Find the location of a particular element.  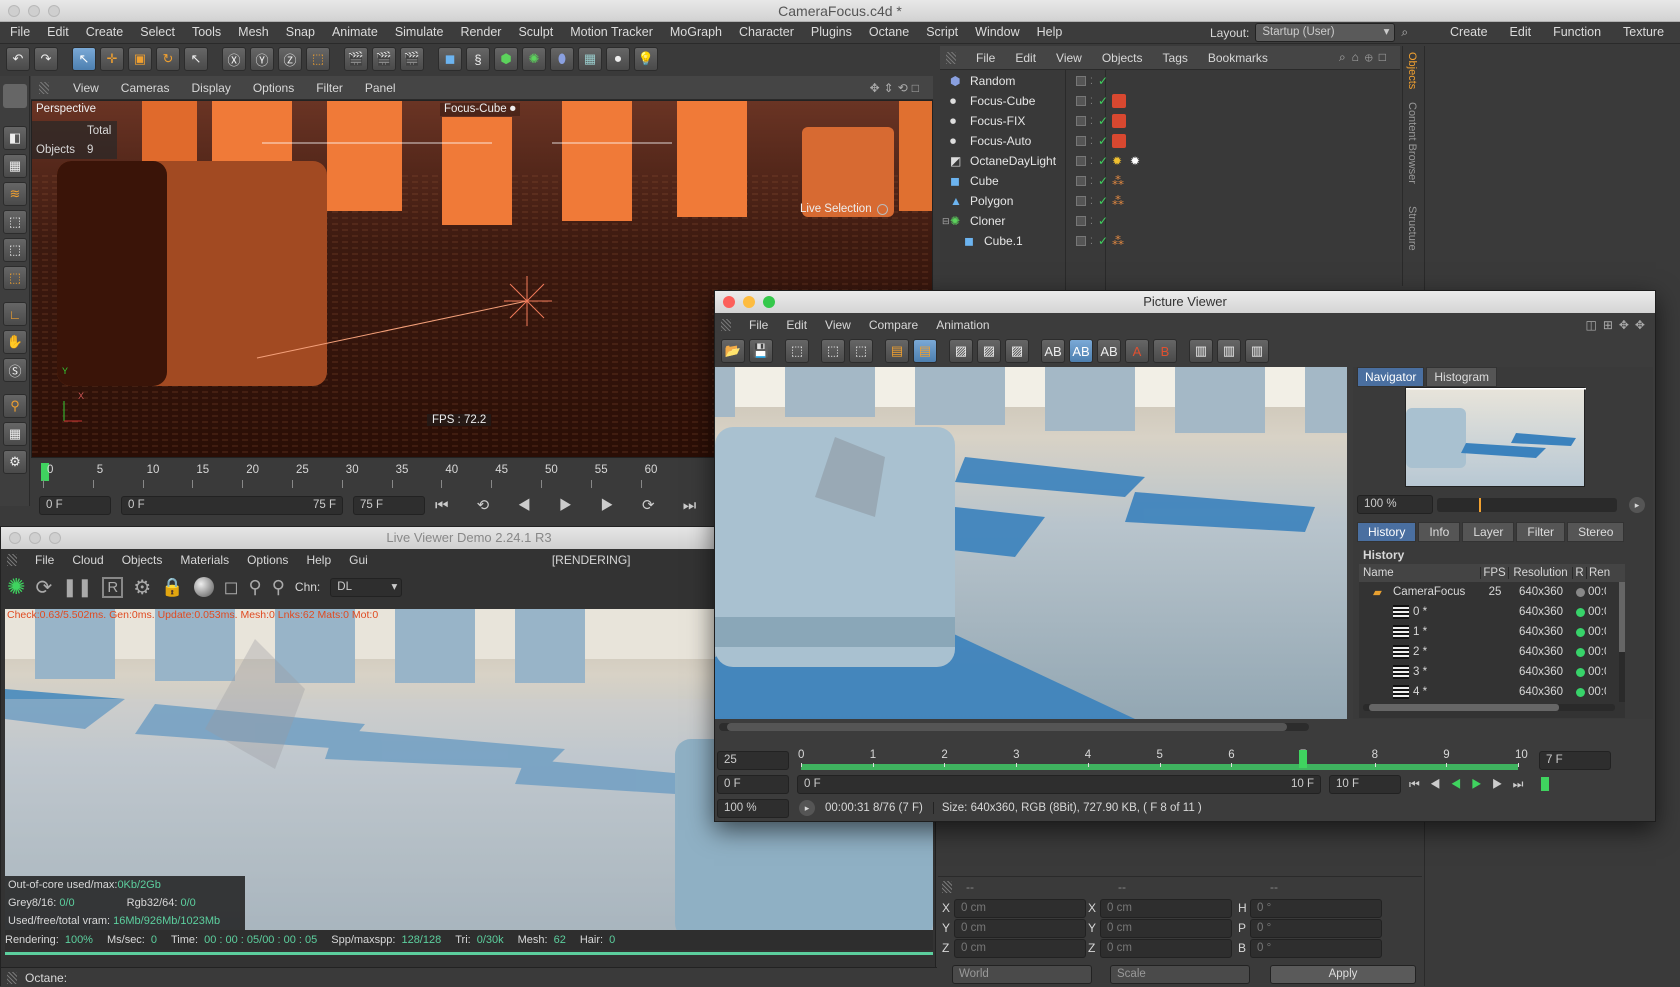

recent-tool-icon: ↖ is located at coordinates (196, 59).